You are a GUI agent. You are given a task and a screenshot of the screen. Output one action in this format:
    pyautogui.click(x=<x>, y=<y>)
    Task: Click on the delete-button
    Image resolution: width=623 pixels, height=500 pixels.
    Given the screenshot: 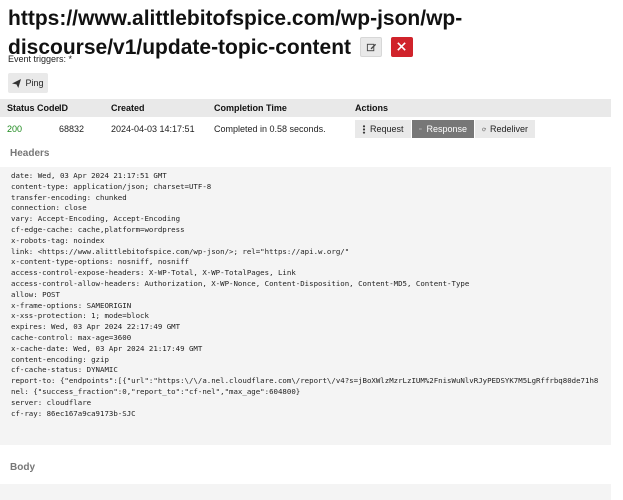 What is the action you would take?
    pyautogui.click(x=401, y=47)
    